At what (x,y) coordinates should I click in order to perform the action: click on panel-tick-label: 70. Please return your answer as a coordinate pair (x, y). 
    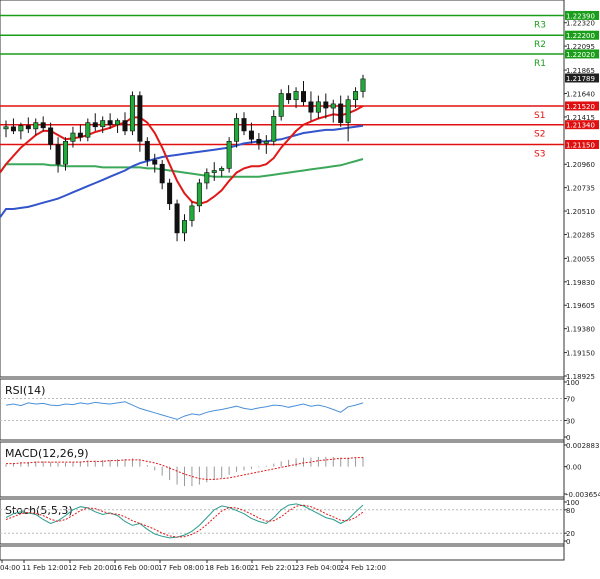
    Looking at the image, I should click on (570, 400).